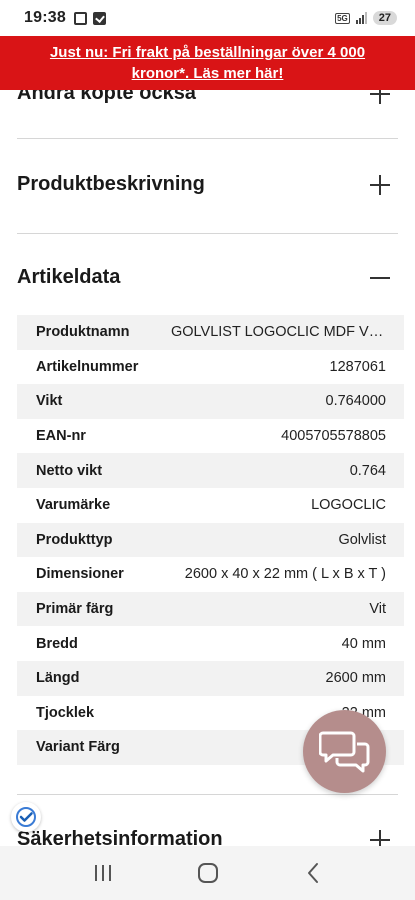 The image size is (415, 900). Describe the element at coordinates (210, 470) in the screenshot. I see `table-row: Netto vikt 0.764` at that location.